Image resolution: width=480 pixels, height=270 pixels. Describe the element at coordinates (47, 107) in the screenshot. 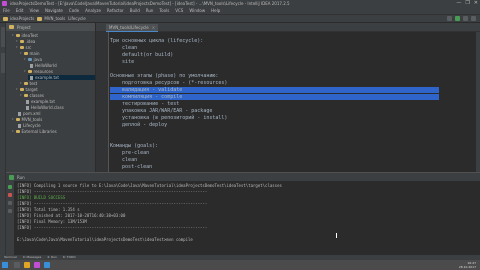

I see `project-tree-item-label: HelloWorld.class` at that location.